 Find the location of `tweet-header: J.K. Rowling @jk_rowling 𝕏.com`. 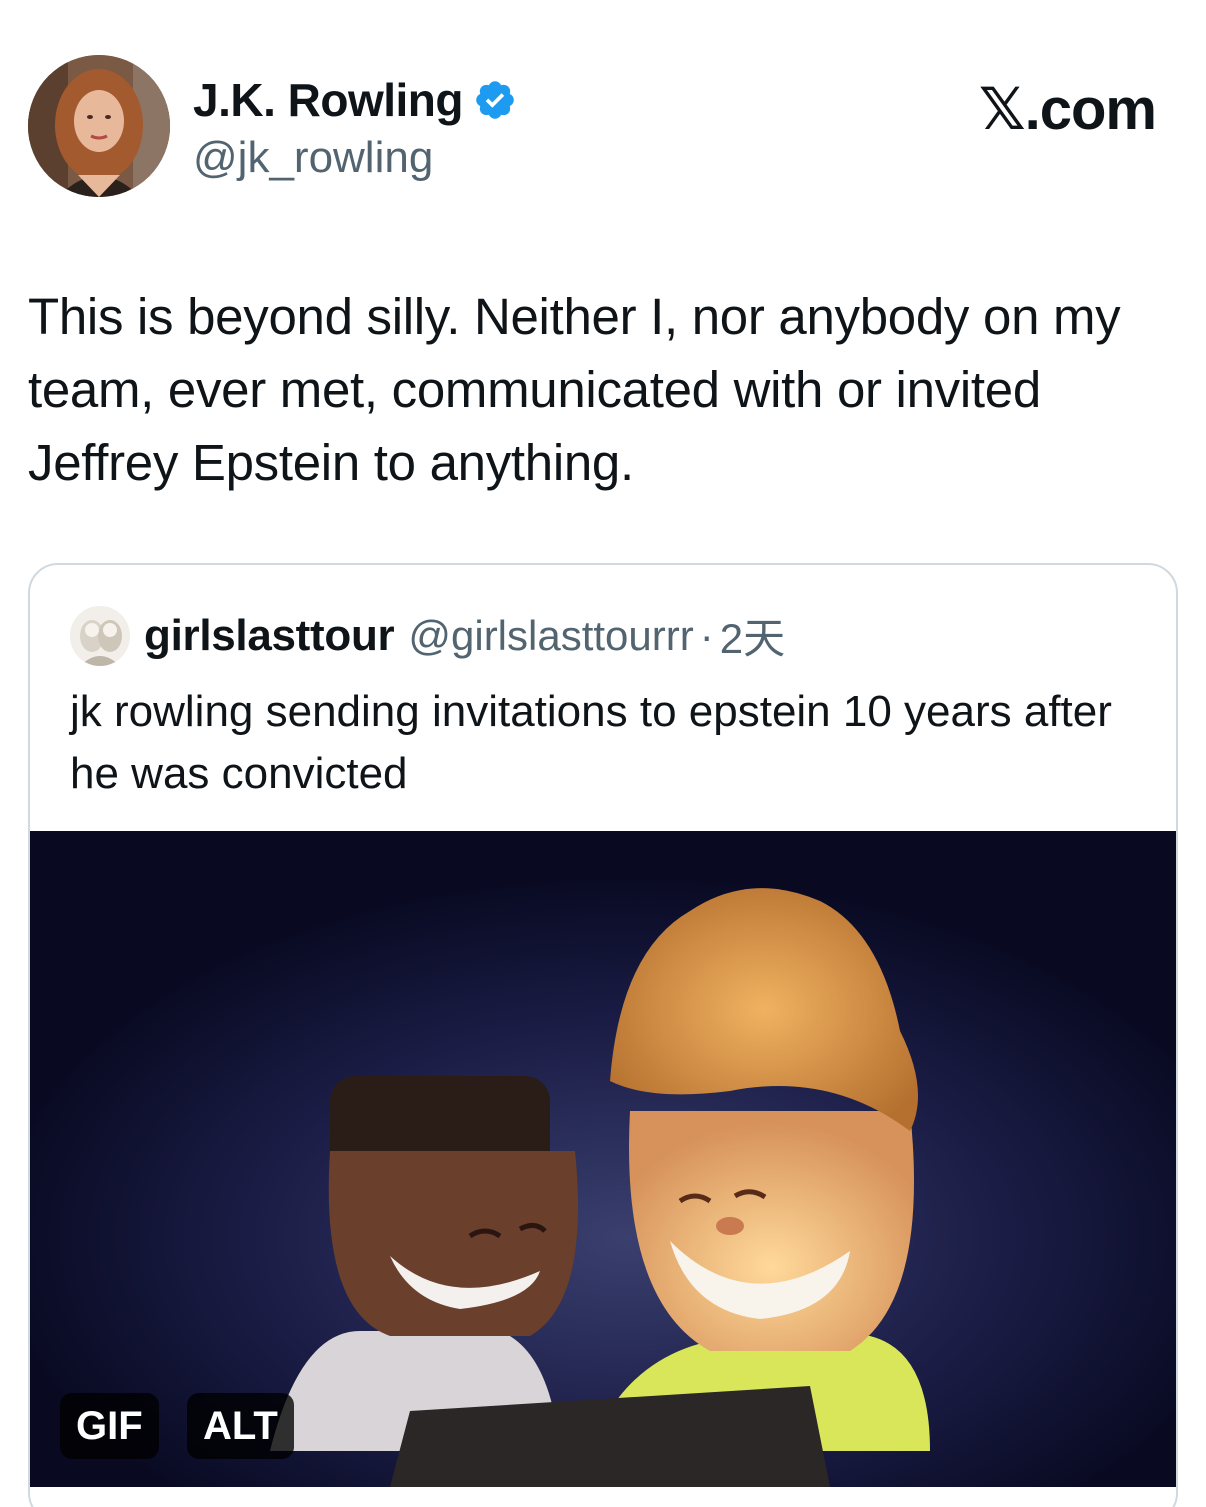

tweet-header: J.K. Rowling @jk_rowling 𝕏.com is located at coordinates (603, 127).